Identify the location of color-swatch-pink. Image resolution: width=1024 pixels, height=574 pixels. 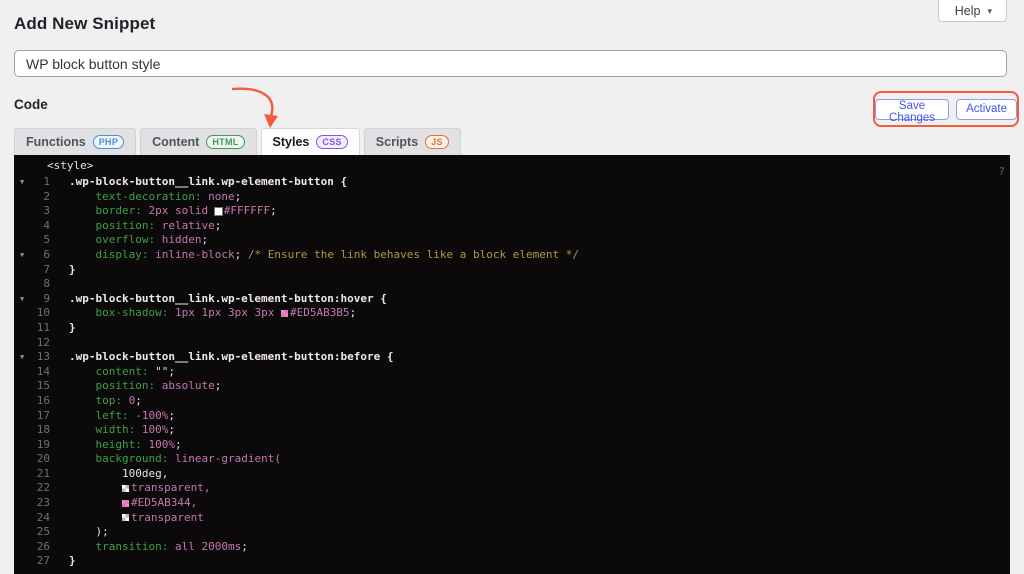
(284, 313).